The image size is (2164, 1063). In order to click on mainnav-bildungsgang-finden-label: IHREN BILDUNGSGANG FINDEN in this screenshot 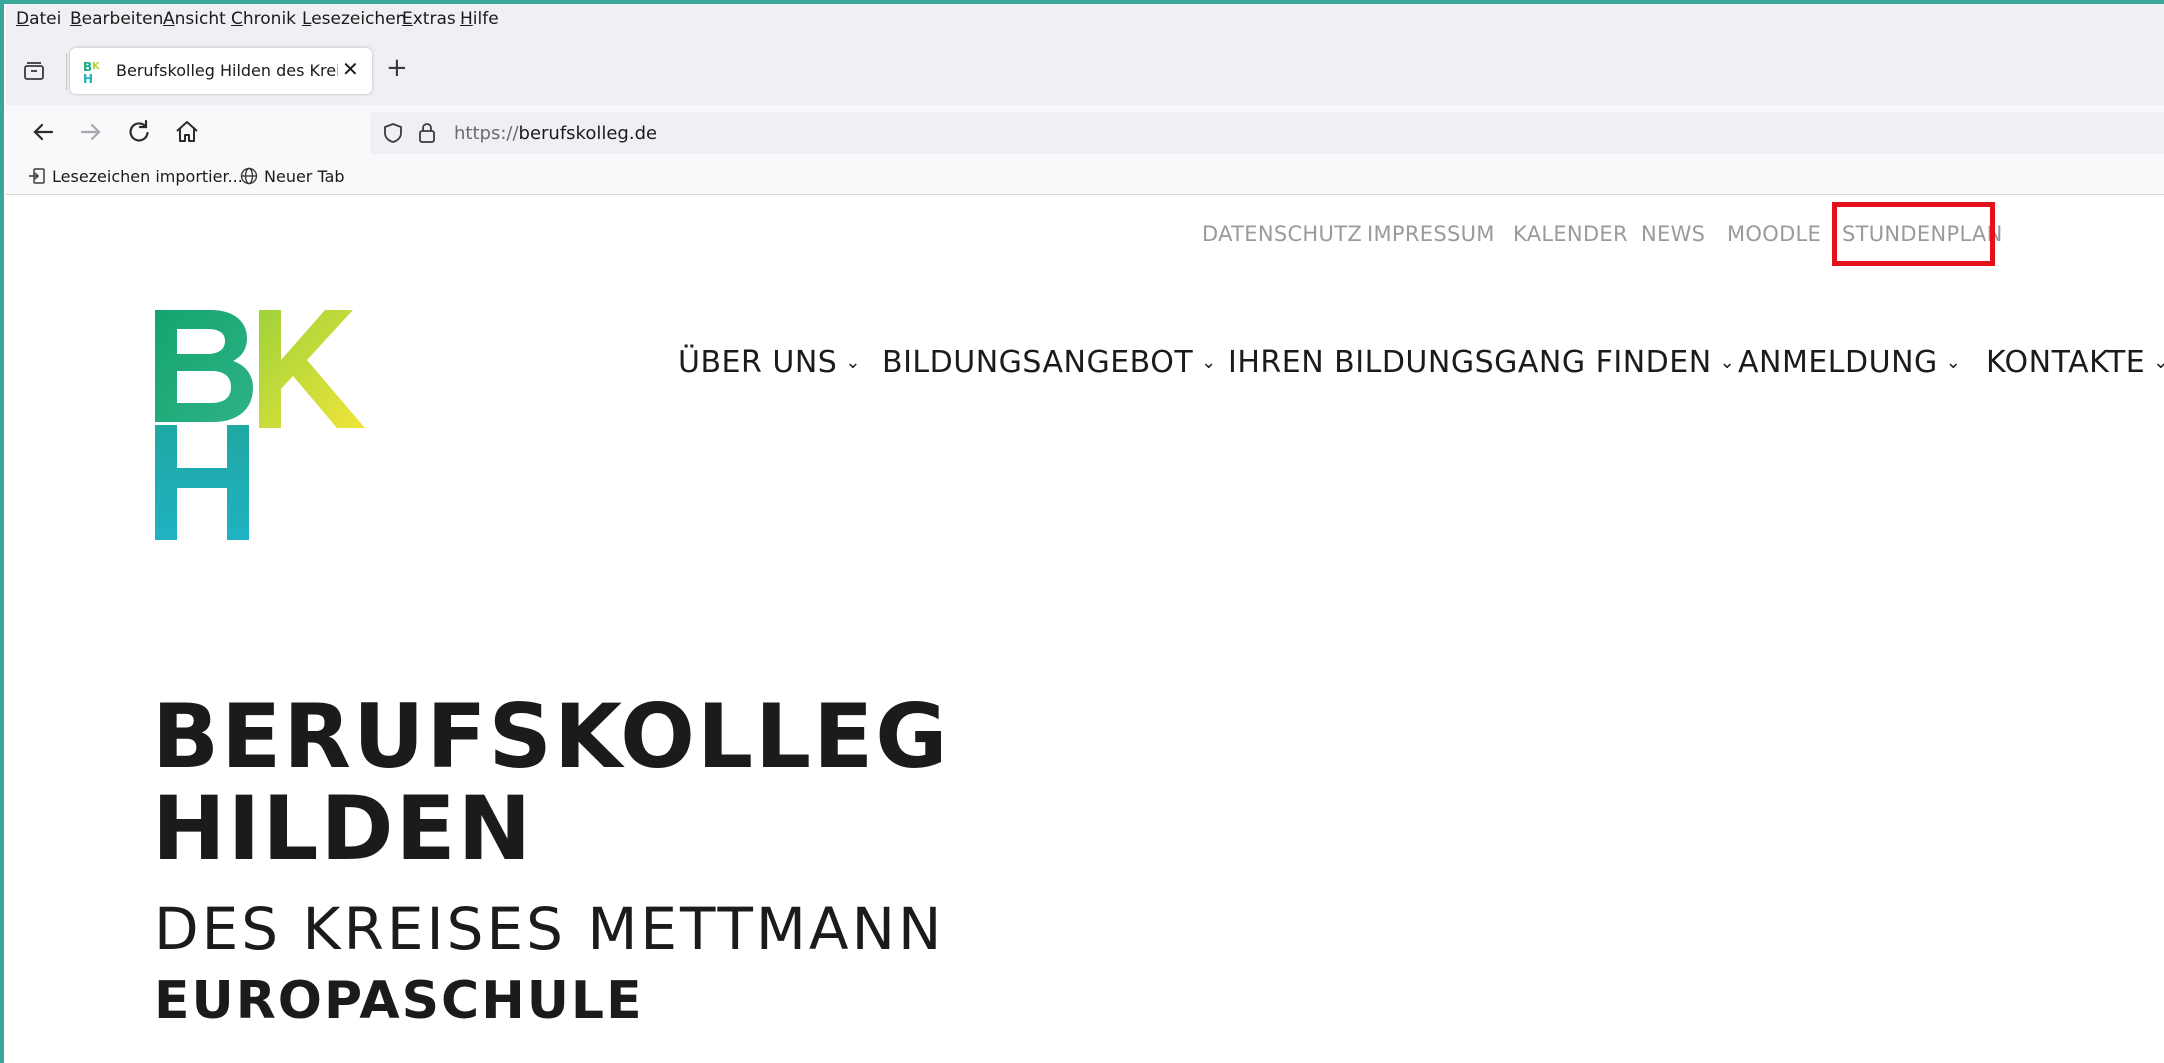, I will do `click(1470, 362)`.